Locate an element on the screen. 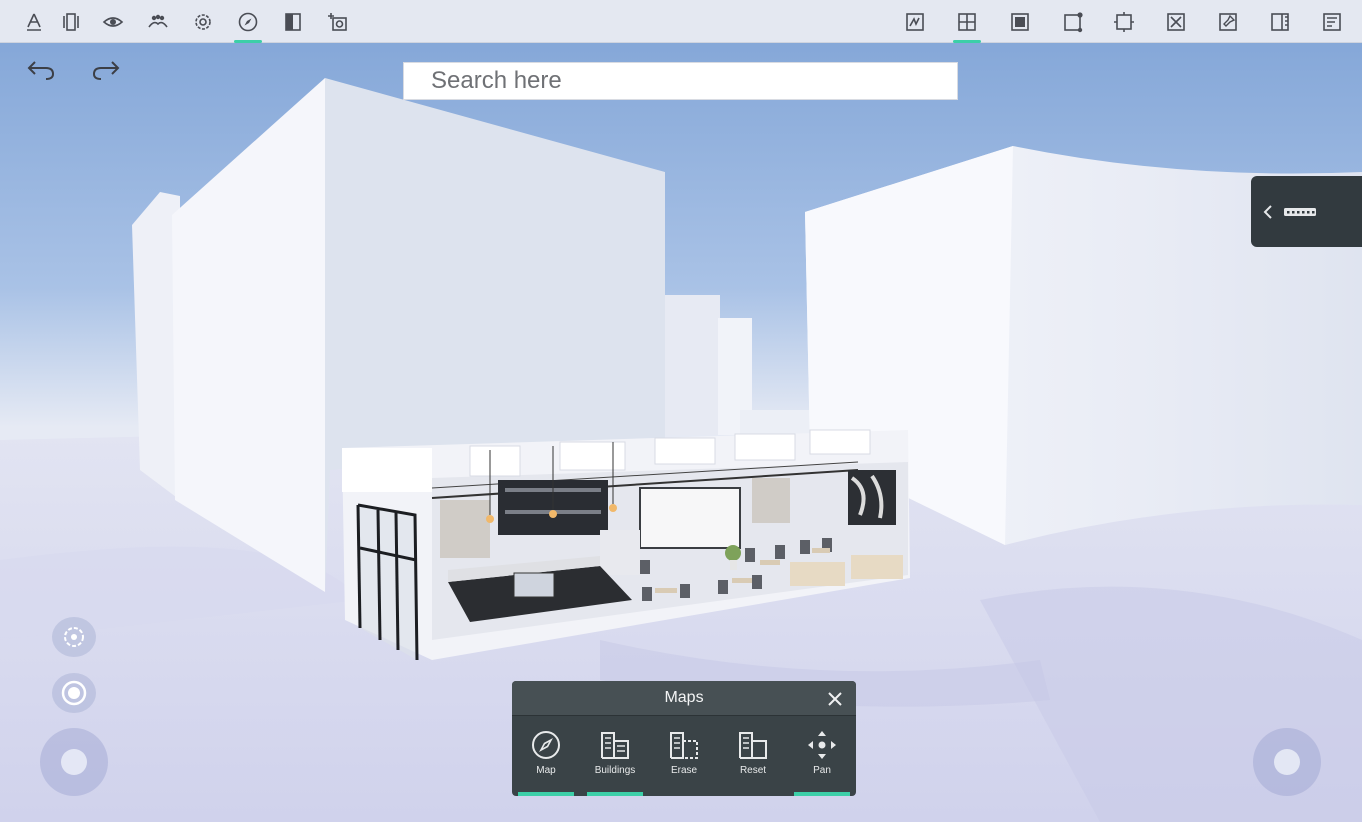 The image size is (1362, 822). look-joystick is located at coordinates (1287, 762).